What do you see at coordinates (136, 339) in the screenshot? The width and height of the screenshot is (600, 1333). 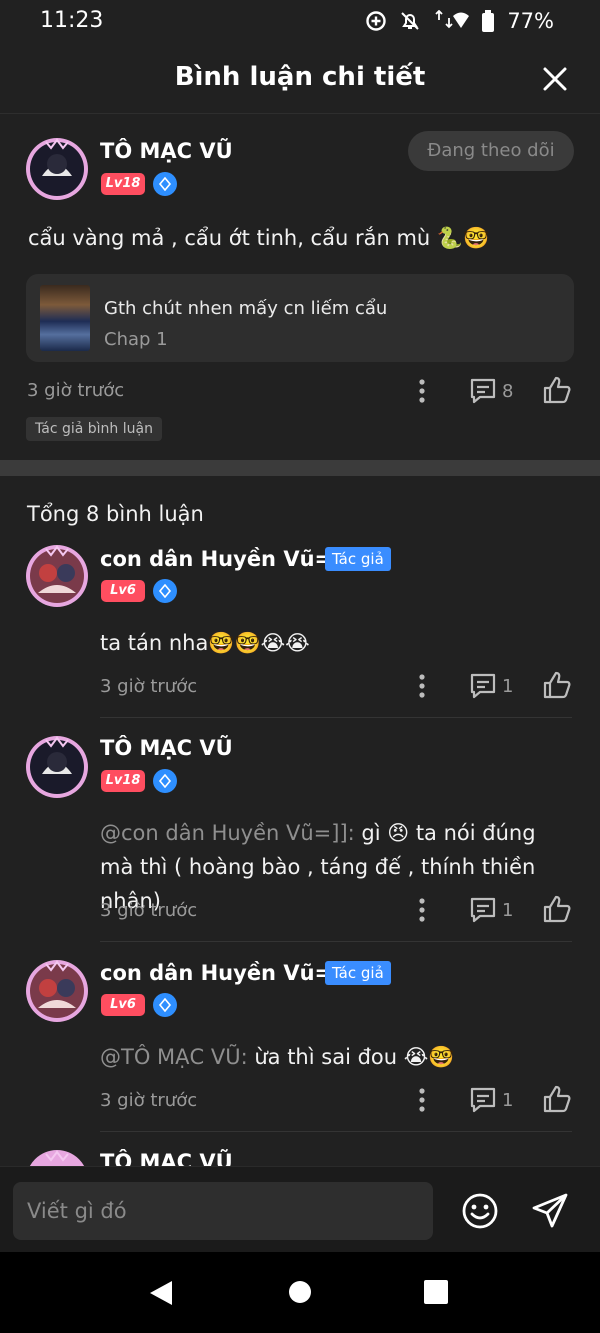 I see `chapter-number: Chap 1` at bounding box center [136, 339].